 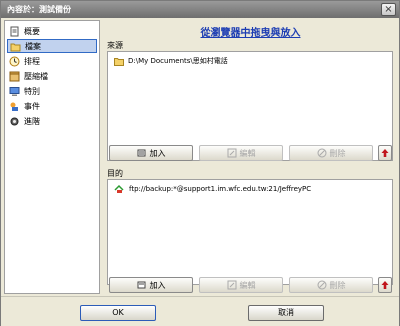 What do you see at coordinates (250, 31) in the screenshot?
I see `drag-drop-link: 從瀏覽器中拖曳與放入` at bounding box center [250, 31].